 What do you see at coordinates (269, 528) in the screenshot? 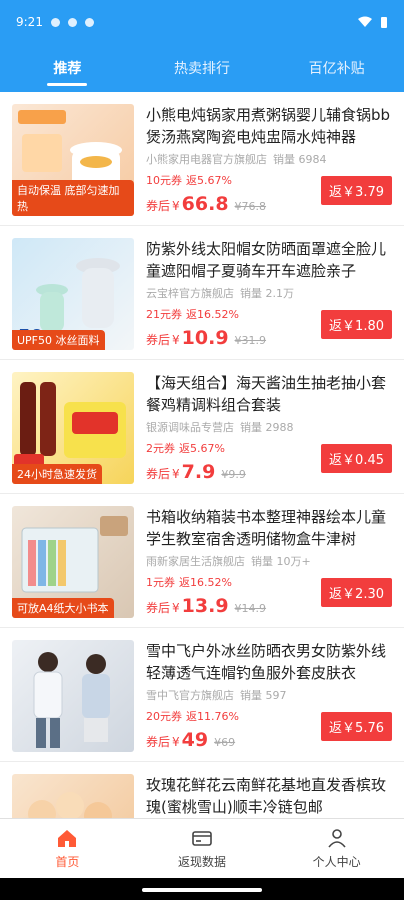
I see `product-title: 书箱收纳箱装书本整理神器绘本儿童学生教室宿舍透明储物盒牛津树` at bounding box center [269, 528].